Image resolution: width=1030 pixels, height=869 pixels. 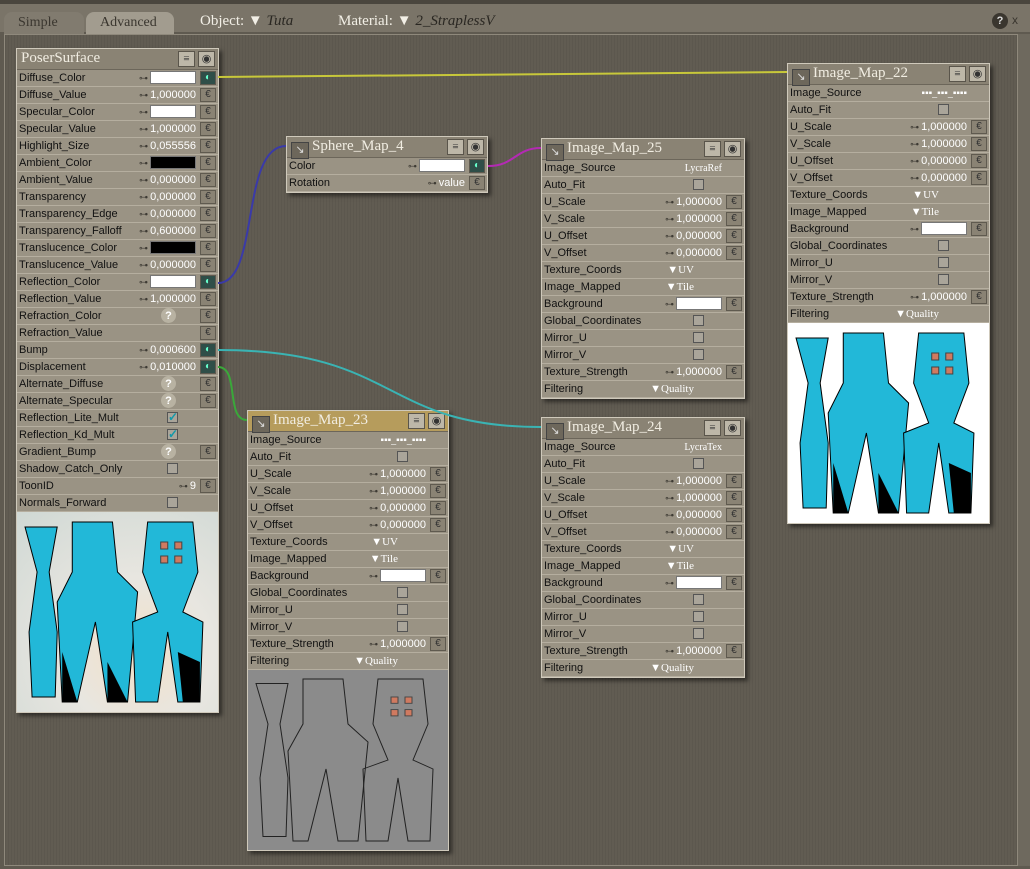 I want to click on value-field: 0,600000, so click(x=173, y=231).